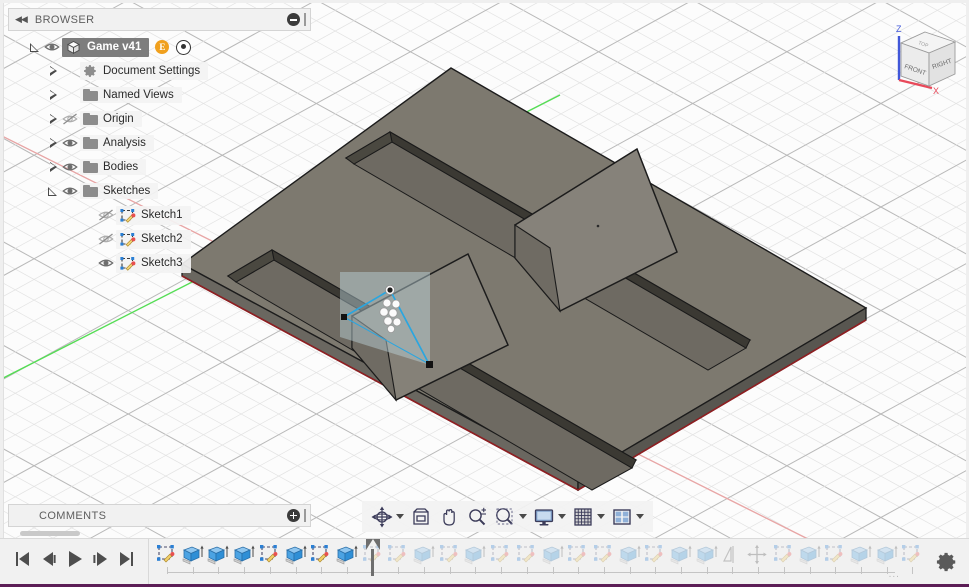 The image size is (969, 587). Describe the element at coordinates (153, 263) in the screenshot. I see `node-row-pill: Sketch3` at that location.